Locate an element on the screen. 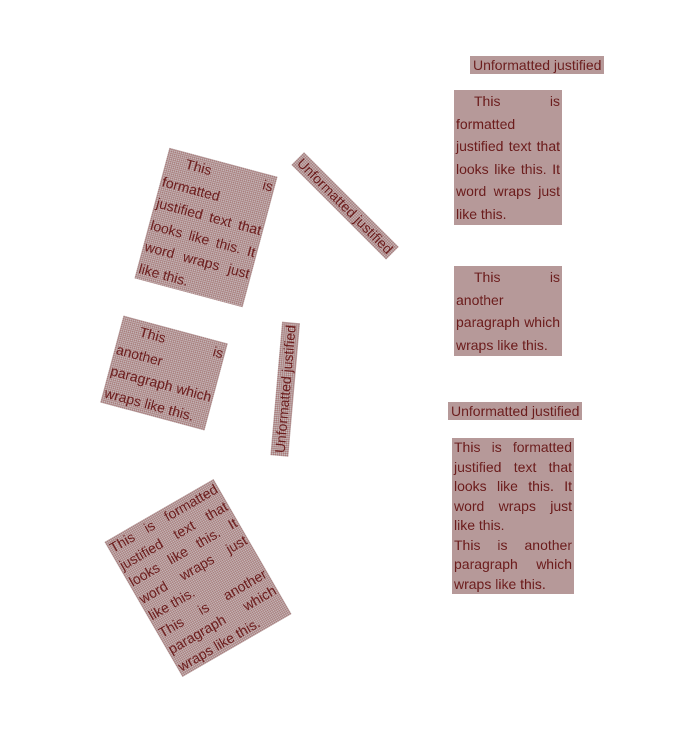 Image resolution: width=698 pixels, height=746 pixels. heading-rotated-vertical: Unformatted justified is located at coordinates (285, 389).